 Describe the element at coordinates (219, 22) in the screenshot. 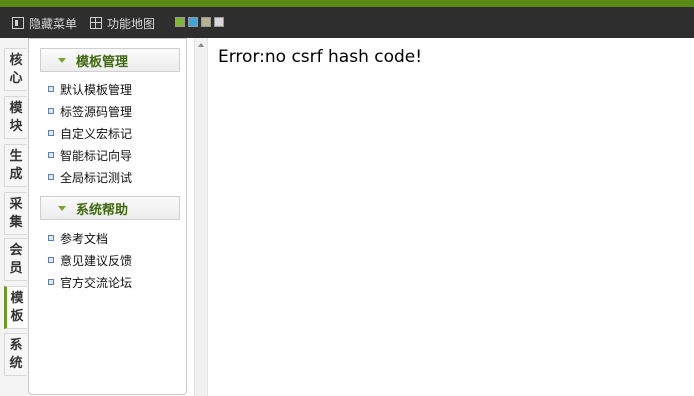

I see `skin-gray-swatch` at that location.